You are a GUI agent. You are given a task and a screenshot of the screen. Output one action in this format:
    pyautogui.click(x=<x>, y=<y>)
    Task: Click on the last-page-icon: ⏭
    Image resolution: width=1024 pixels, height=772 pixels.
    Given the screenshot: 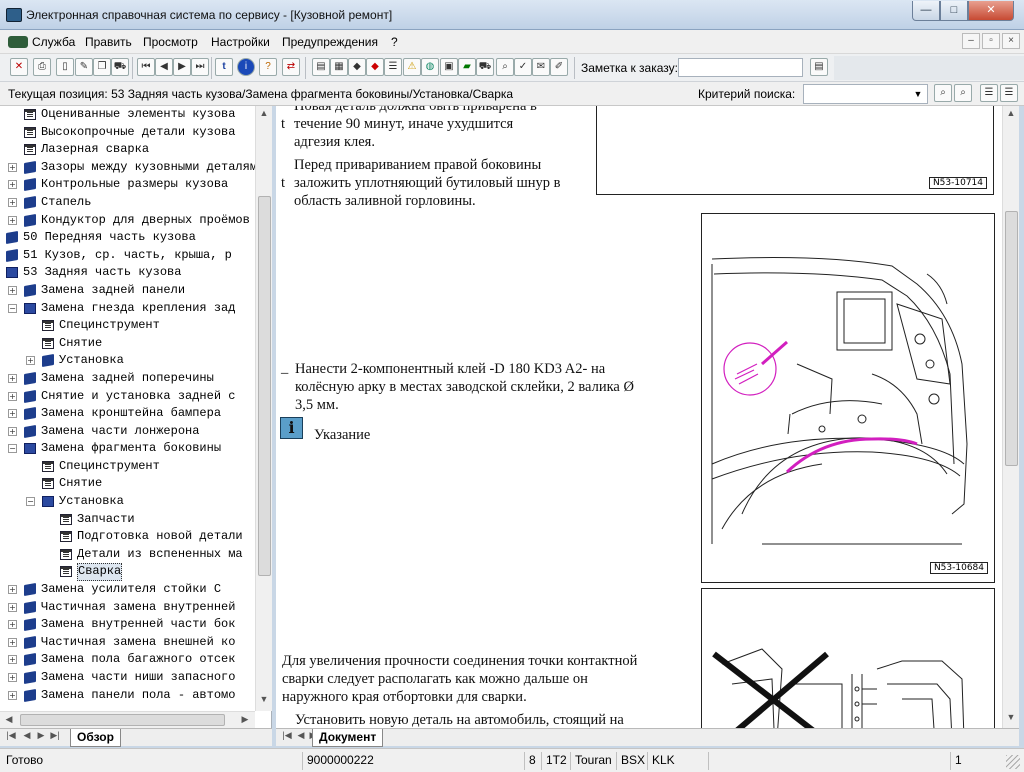 What is the action you would take?
    pyautogui.click(x=200, y=67)
    